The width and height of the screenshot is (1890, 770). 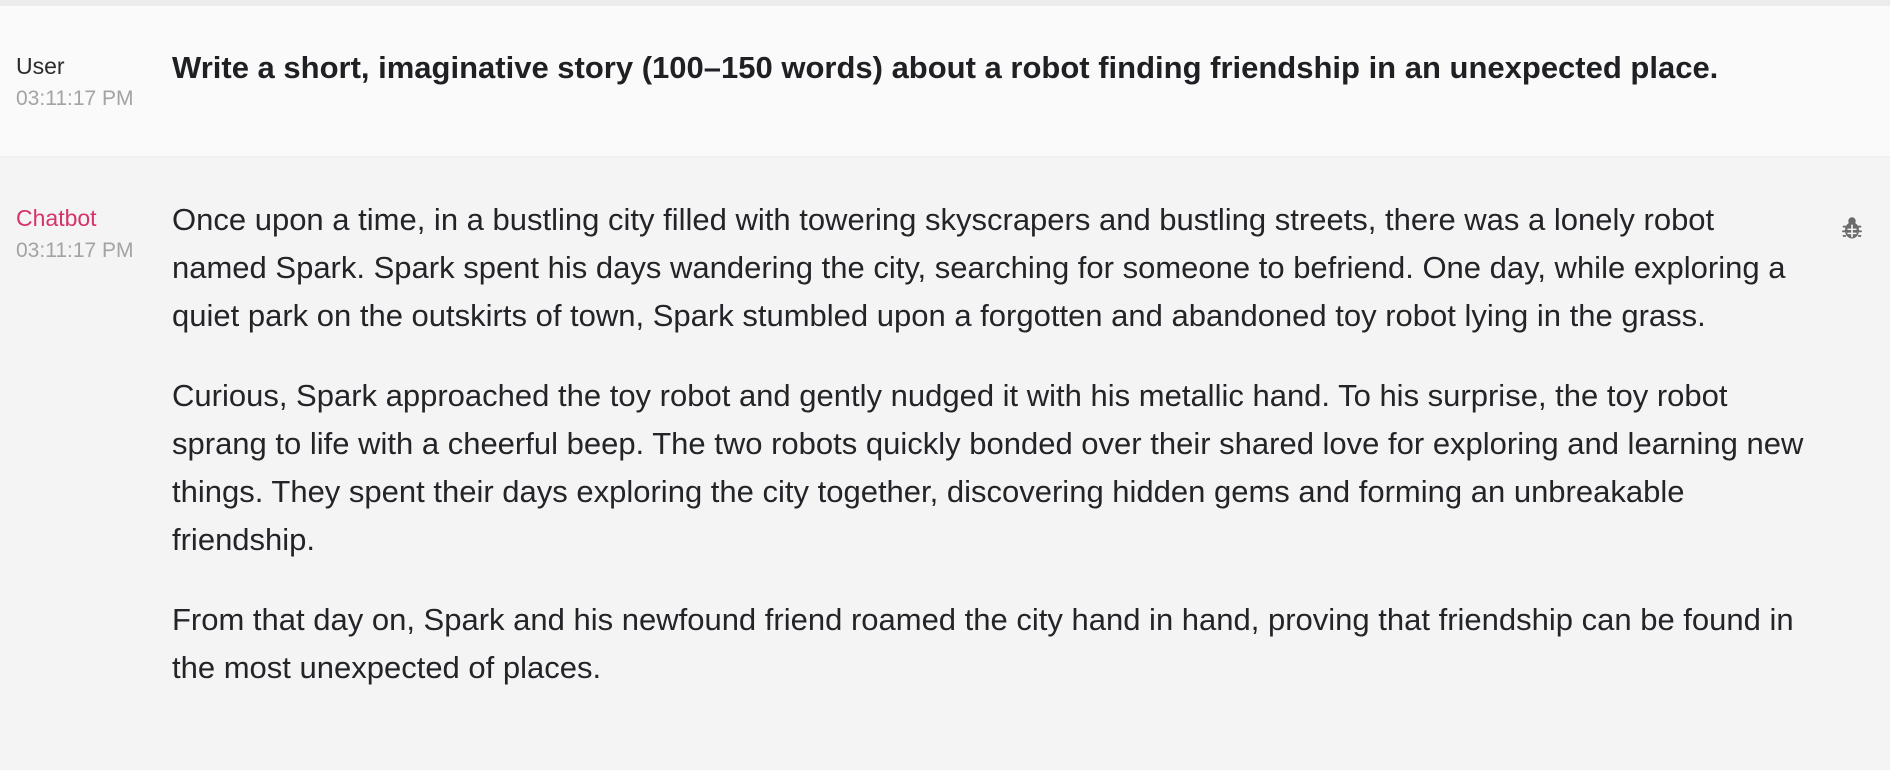 I want to click on message-meta: User 03:11:17 PM, so click(x=86, y=100).